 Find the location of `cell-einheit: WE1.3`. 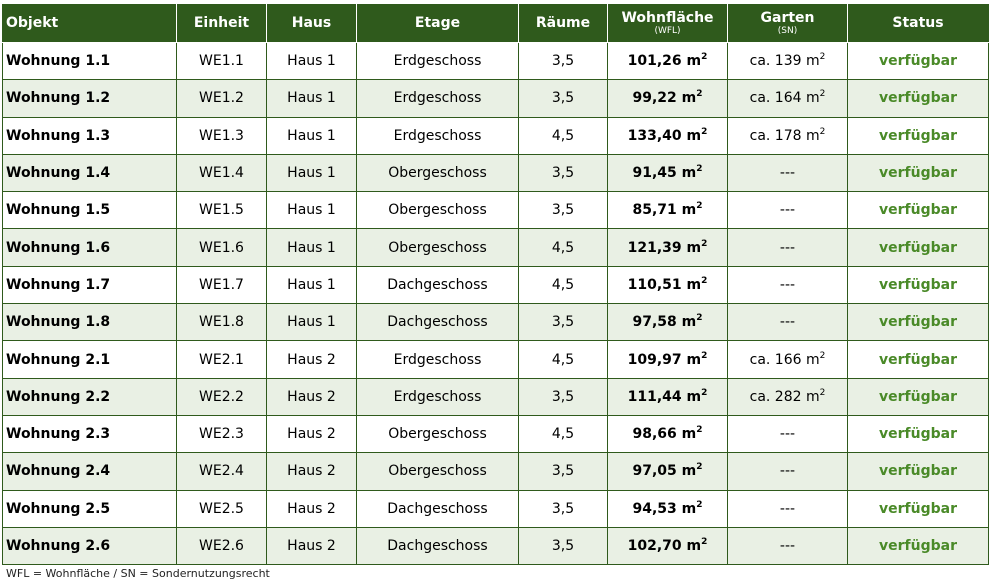

cell-einheit: WE1.3 is located at coordinates (221, 135).